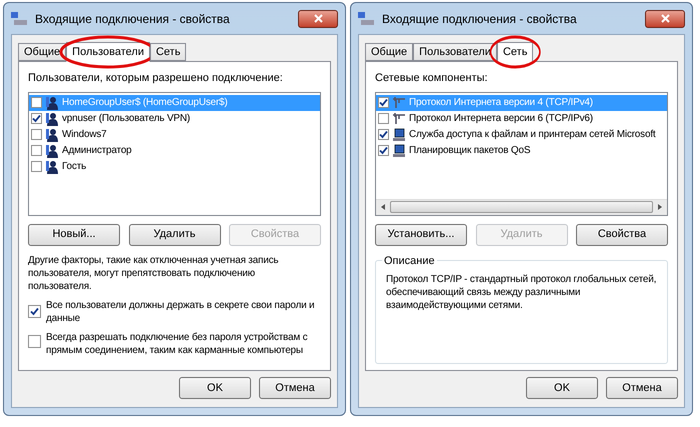 This screenshot has width=700, height=427. I want to click on info-text: Другие факторы, такие как отключенная учетная запись пользователя, могут препятствовать подключению пользователя., so click(154, 273).